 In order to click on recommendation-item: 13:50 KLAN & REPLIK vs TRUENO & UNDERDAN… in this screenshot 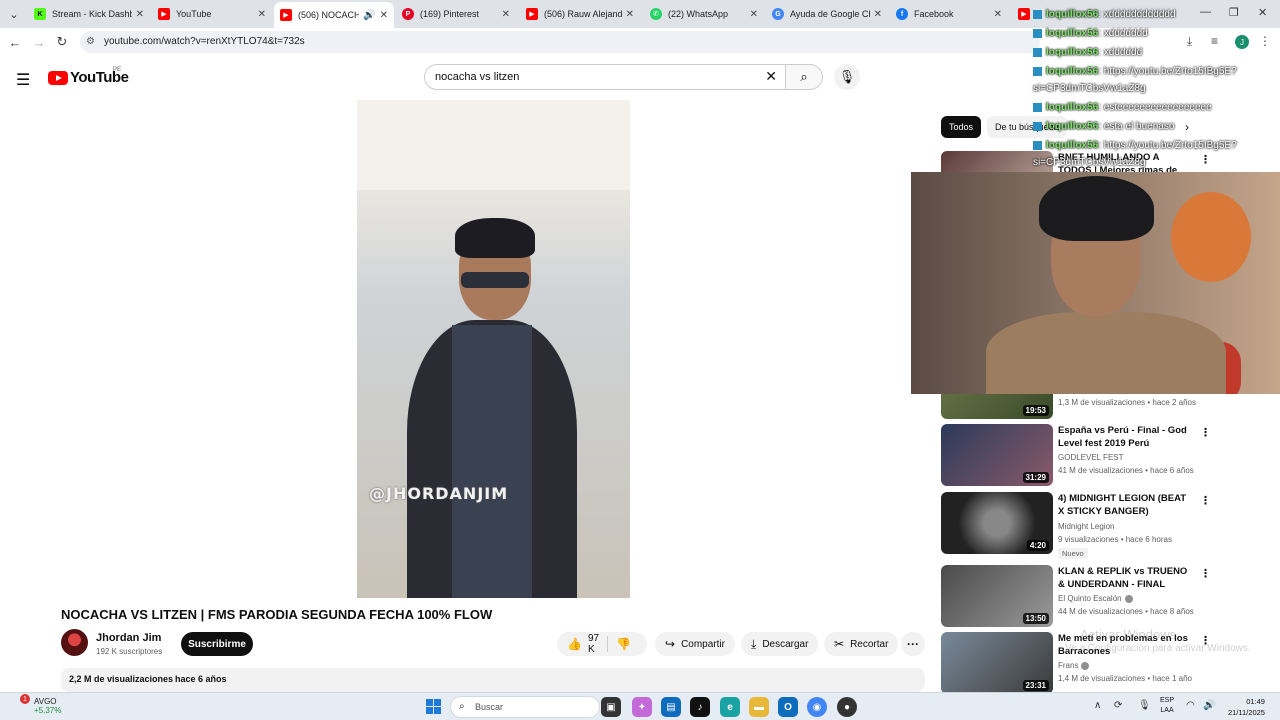, I will do `click(1076, 596)`.